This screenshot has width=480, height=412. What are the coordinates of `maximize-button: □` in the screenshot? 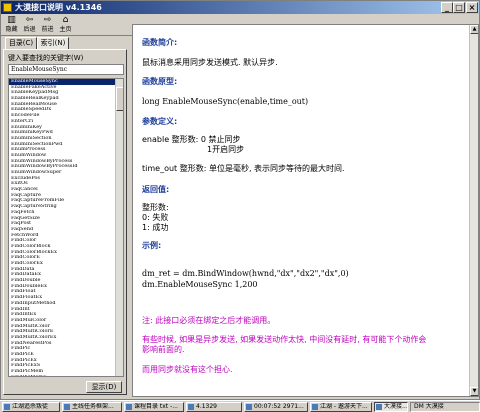 It's located at (459, 7).